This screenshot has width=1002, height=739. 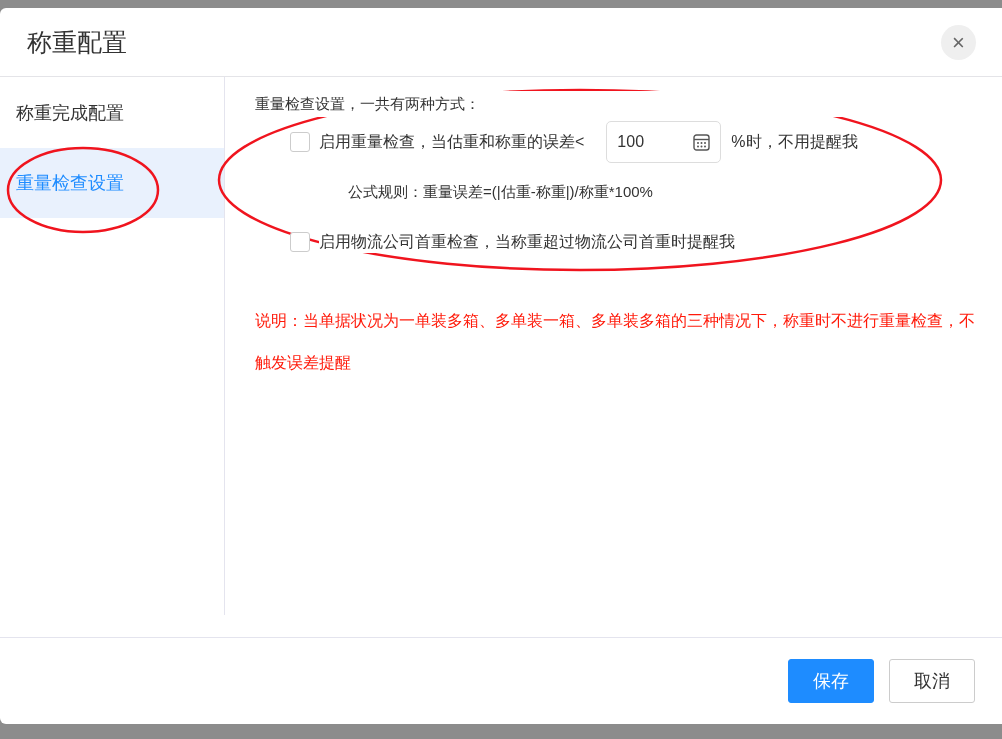 I want to click on dialog-title: 称重配置, so click(x=77, y=42).